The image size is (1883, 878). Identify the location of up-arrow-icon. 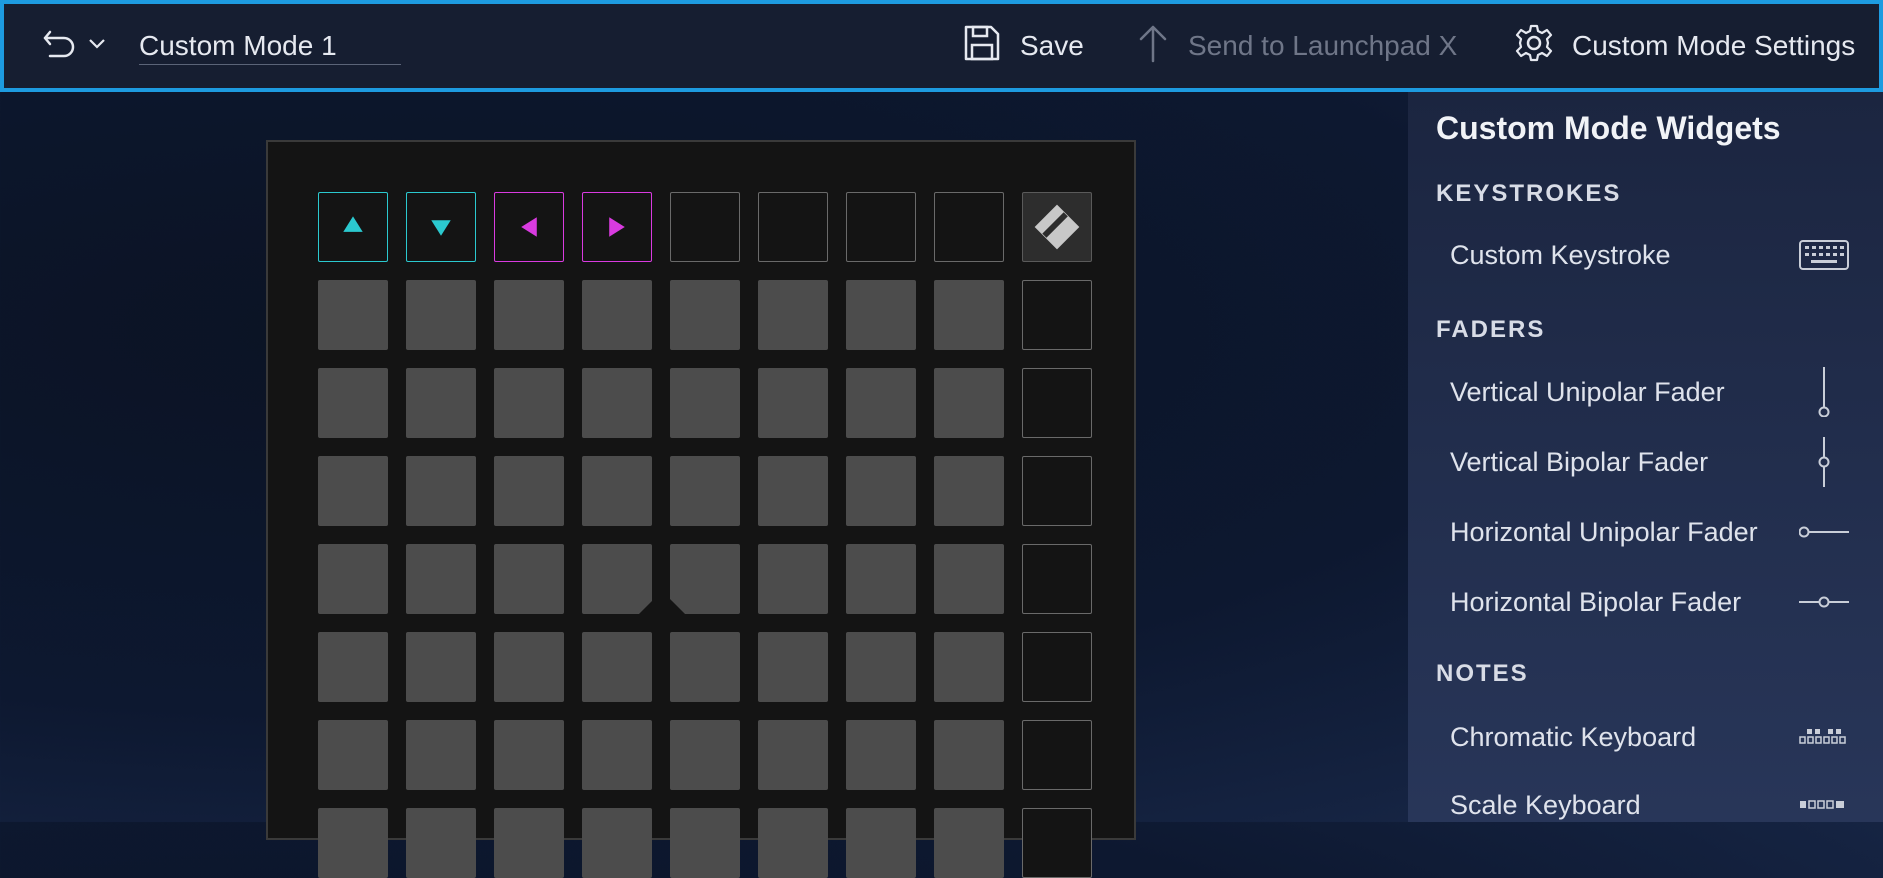
(353, 227).